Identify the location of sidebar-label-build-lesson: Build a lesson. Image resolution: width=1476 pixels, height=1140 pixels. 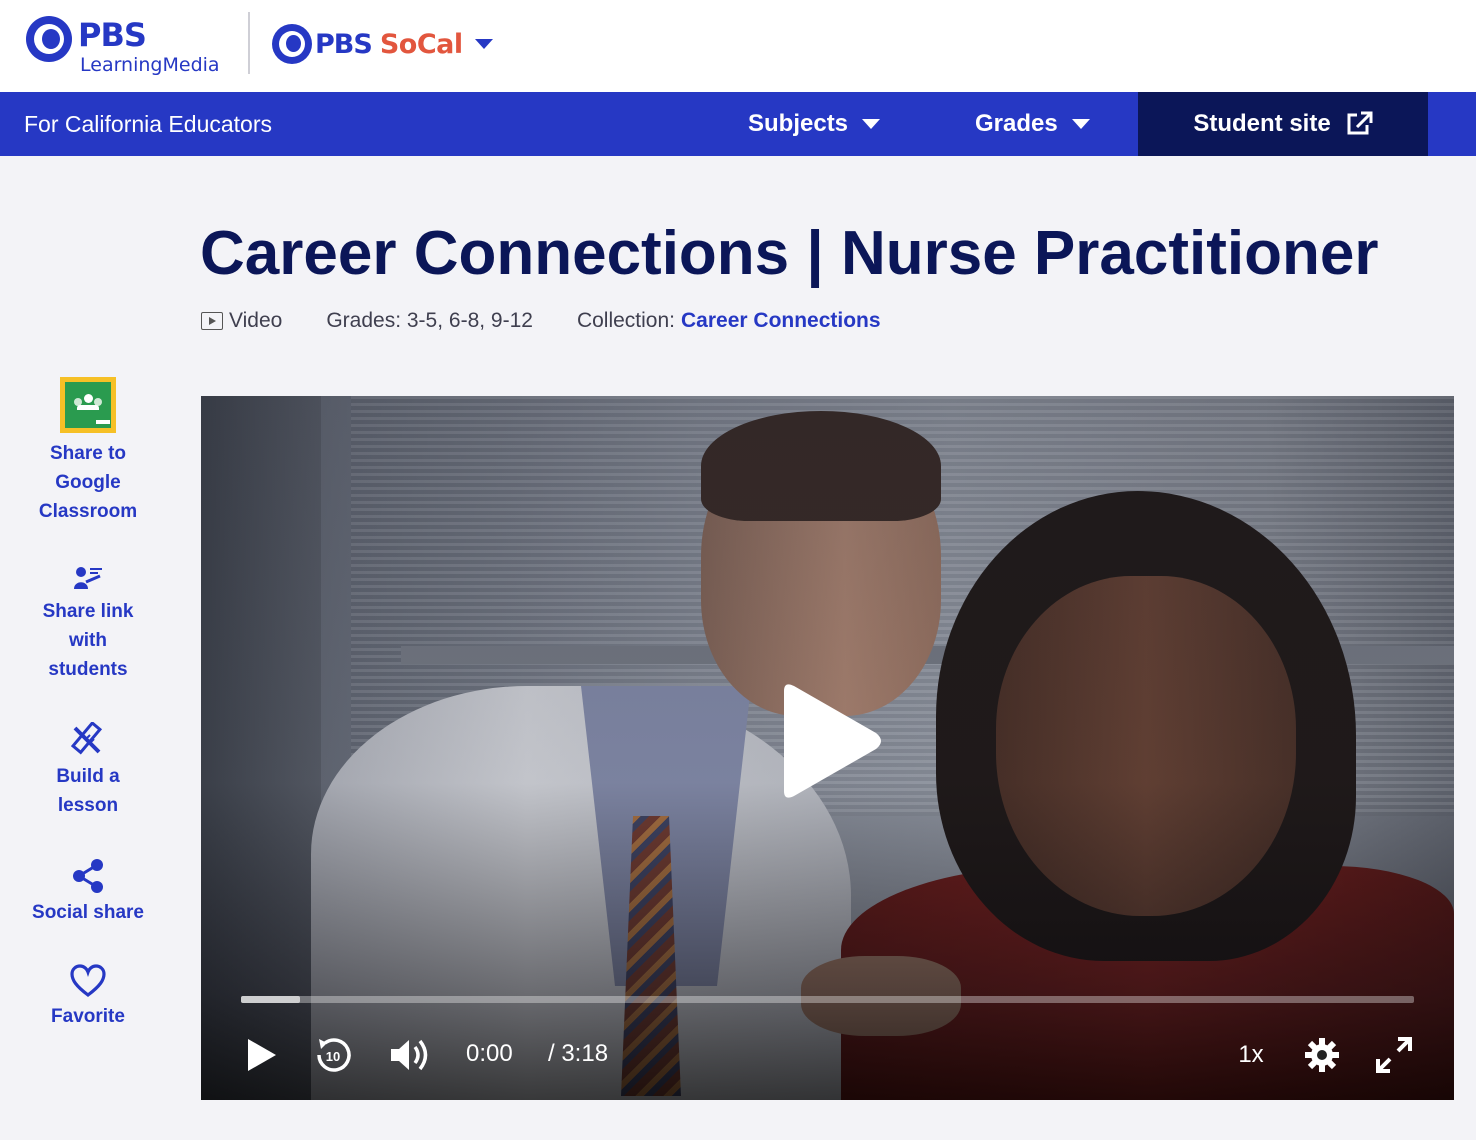
(88, 791).